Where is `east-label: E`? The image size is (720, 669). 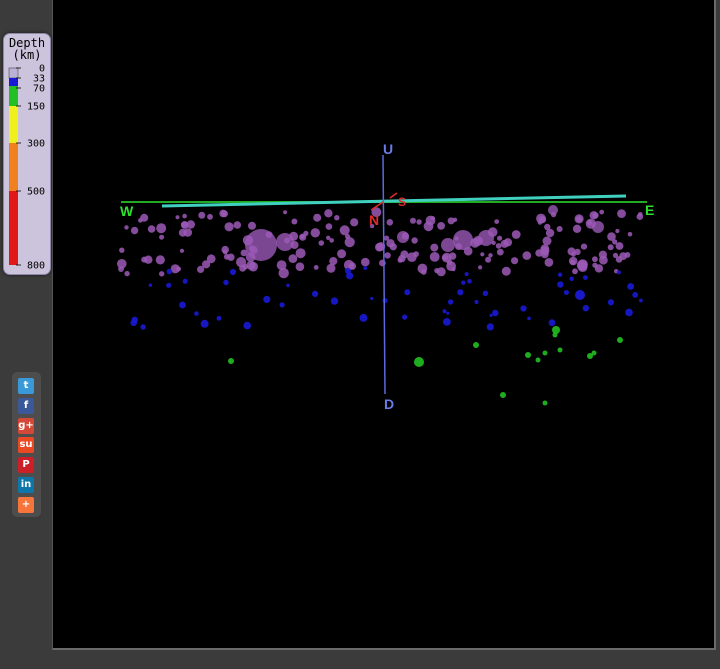 east-label: E is located at coordinates (649, 210).